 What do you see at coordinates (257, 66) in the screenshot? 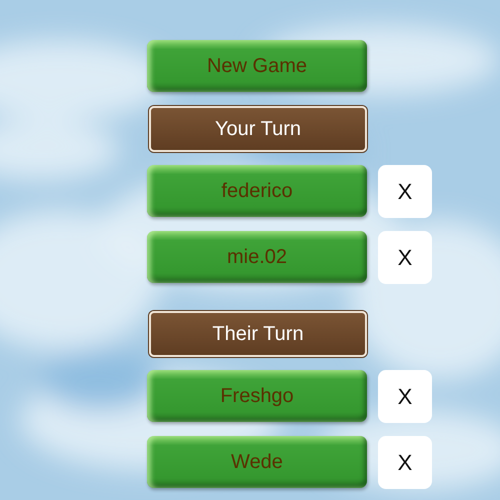
I see `new-game-button: New Game` at bounding box center [257, 66].